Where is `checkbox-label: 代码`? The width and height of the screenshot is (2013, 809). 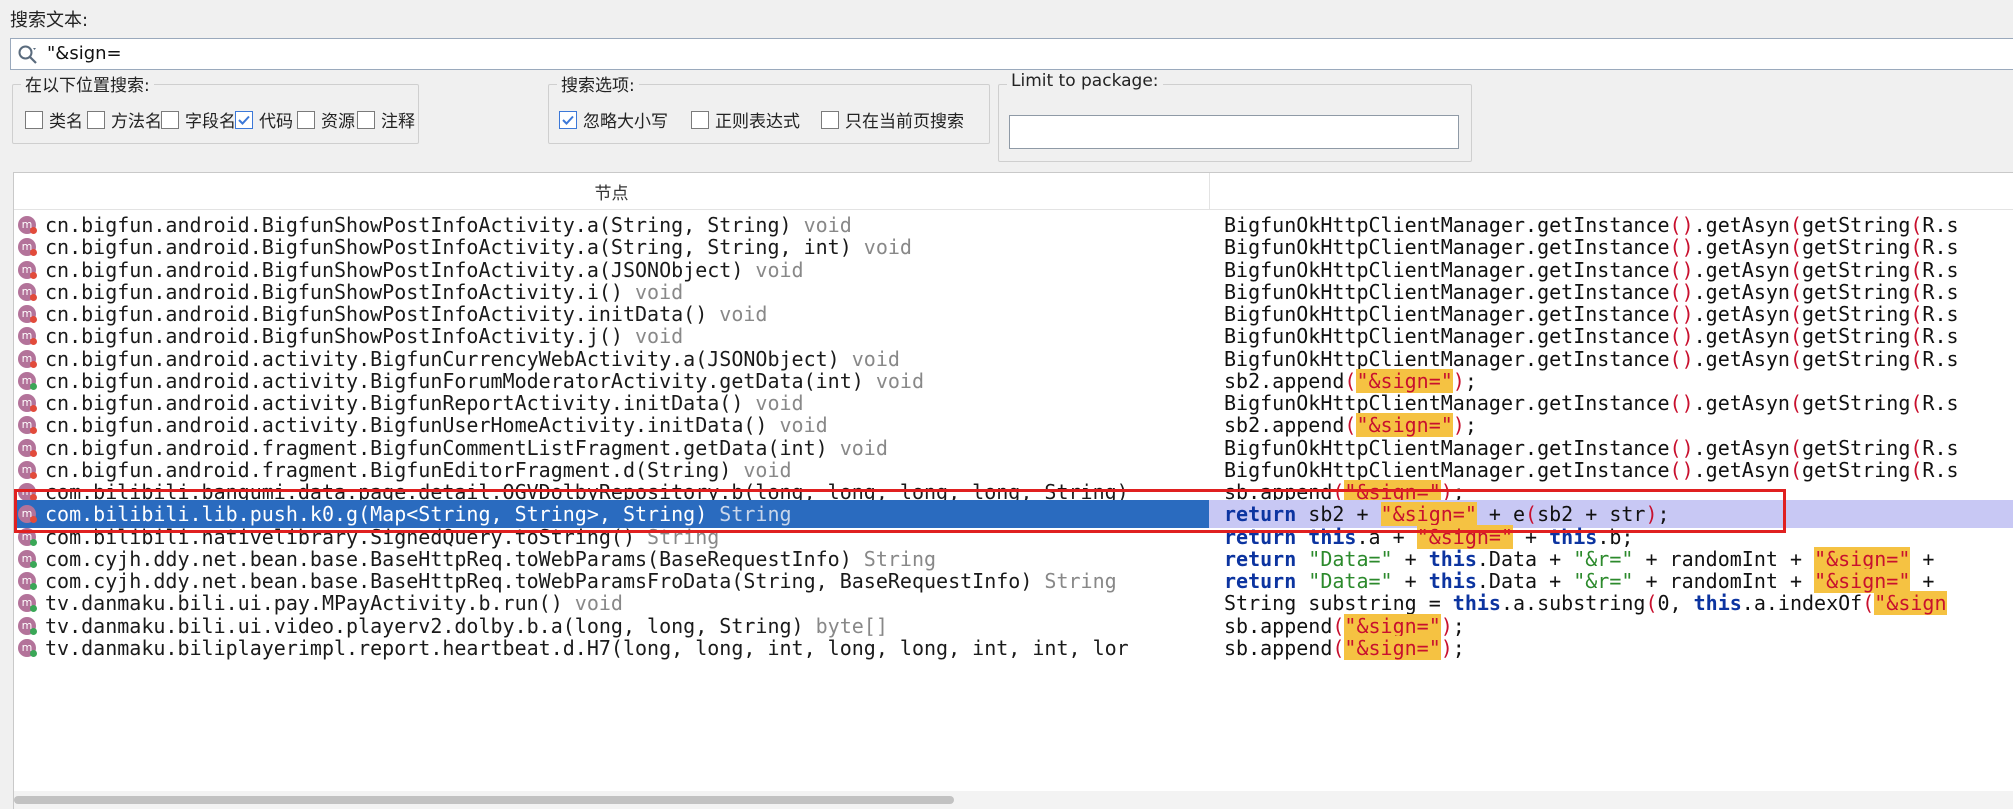 checkbox-label: 代码 is located at coordinates (276, 122).